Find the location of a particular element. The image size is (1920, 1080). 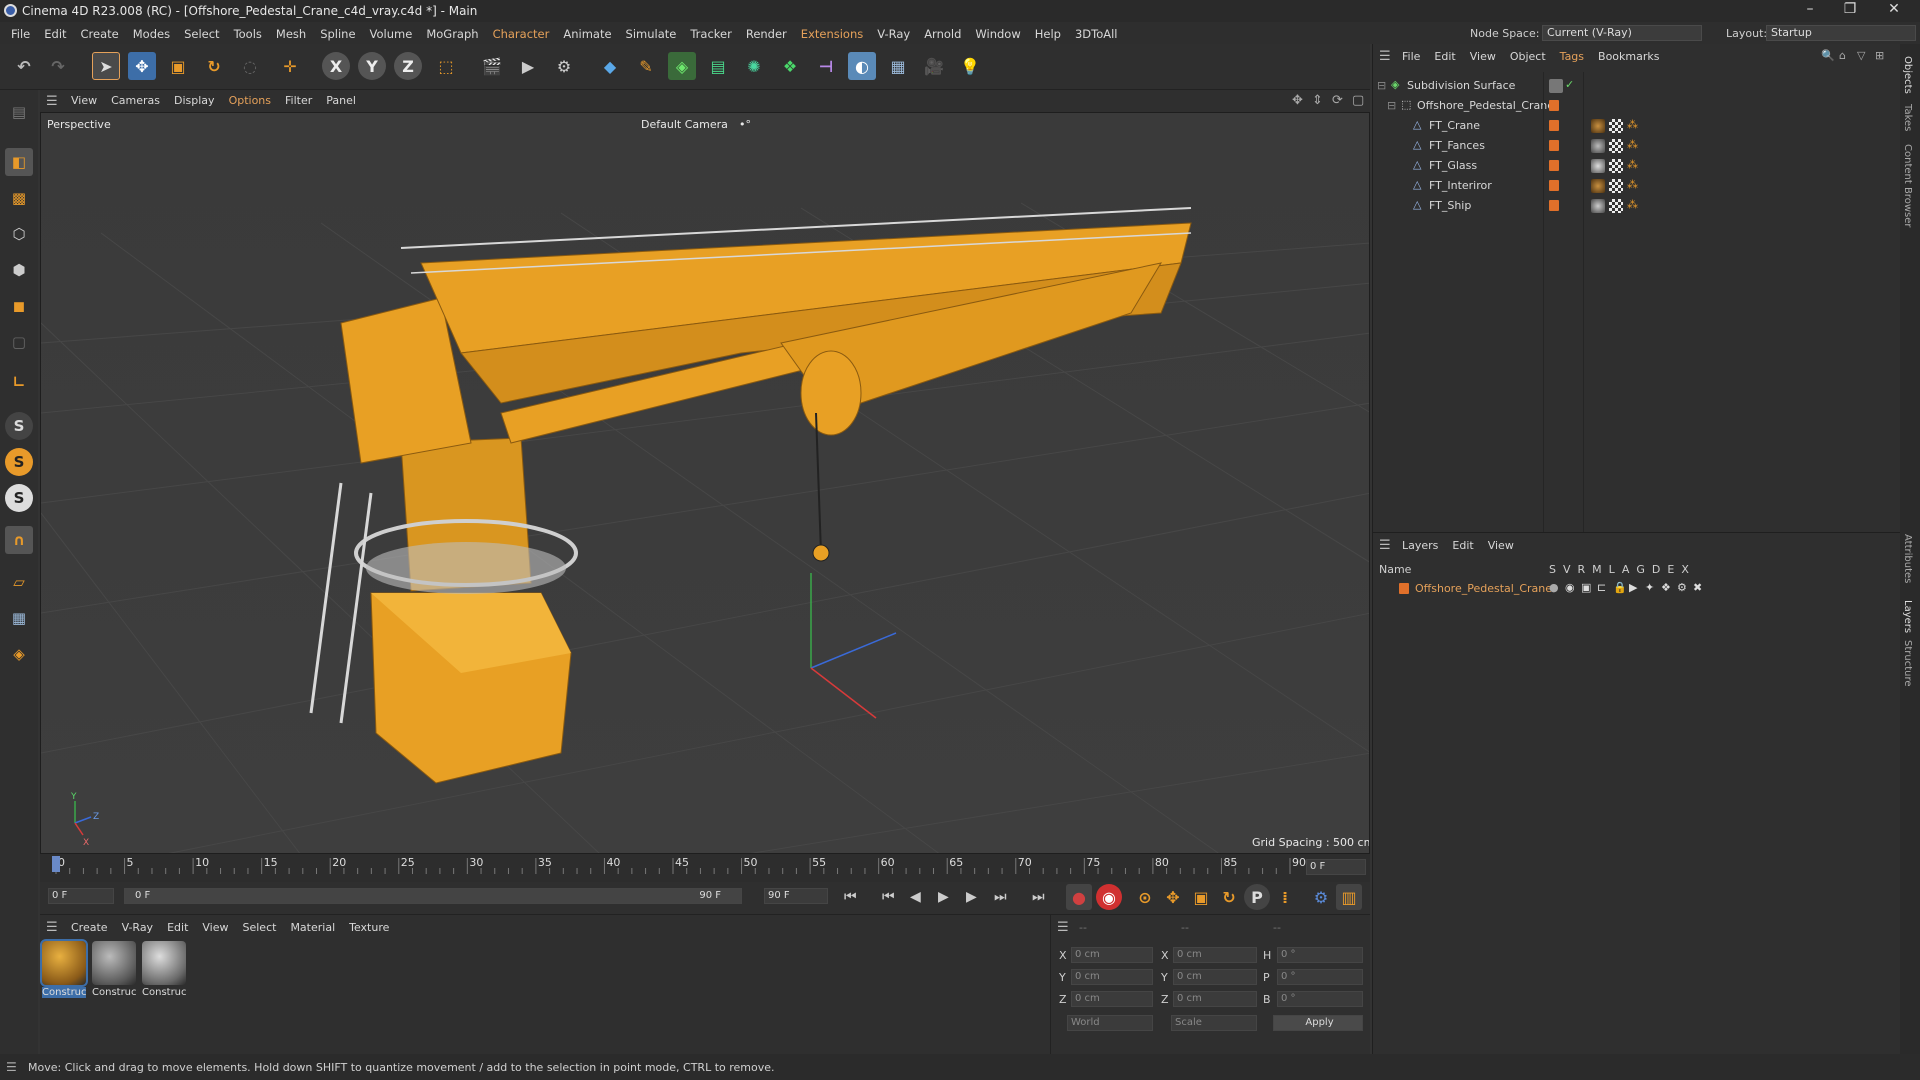

auto-key-icon: ◉ is located at coordinates (1109, 897).